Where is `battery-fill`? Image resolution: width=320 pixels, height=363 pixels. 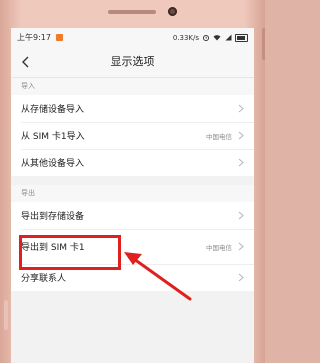 battery-fill is located at coordinates (241, 37).